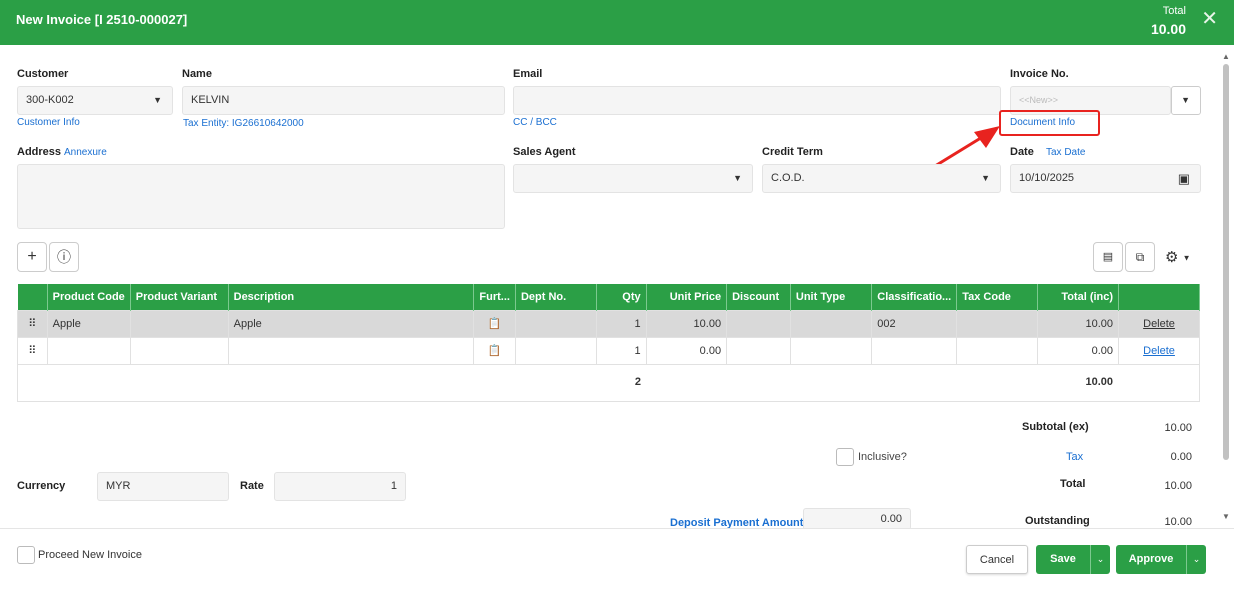  I want to click on classification-cell: 002, so click(914, 323).